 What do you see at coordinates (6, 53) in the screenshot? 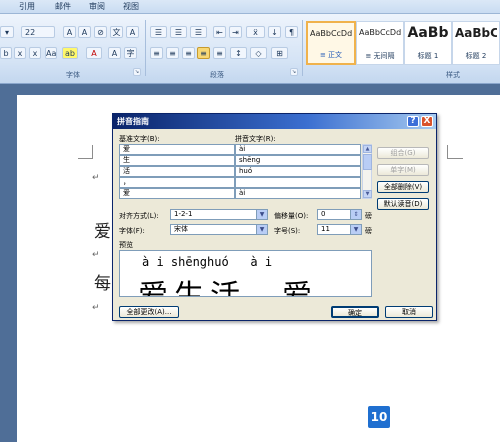
I see `bold-icon: b` at bounding box center [6, 53].